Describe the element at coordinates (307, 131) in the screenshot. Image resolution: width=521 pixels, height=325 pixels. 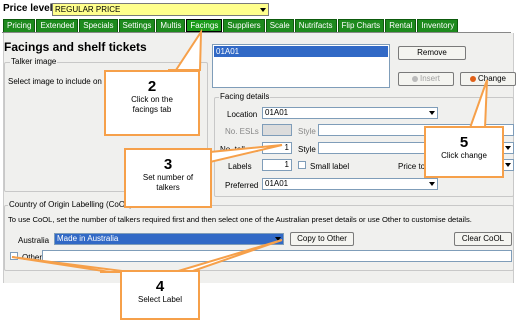
I see `style-label-1: Style` at that location.